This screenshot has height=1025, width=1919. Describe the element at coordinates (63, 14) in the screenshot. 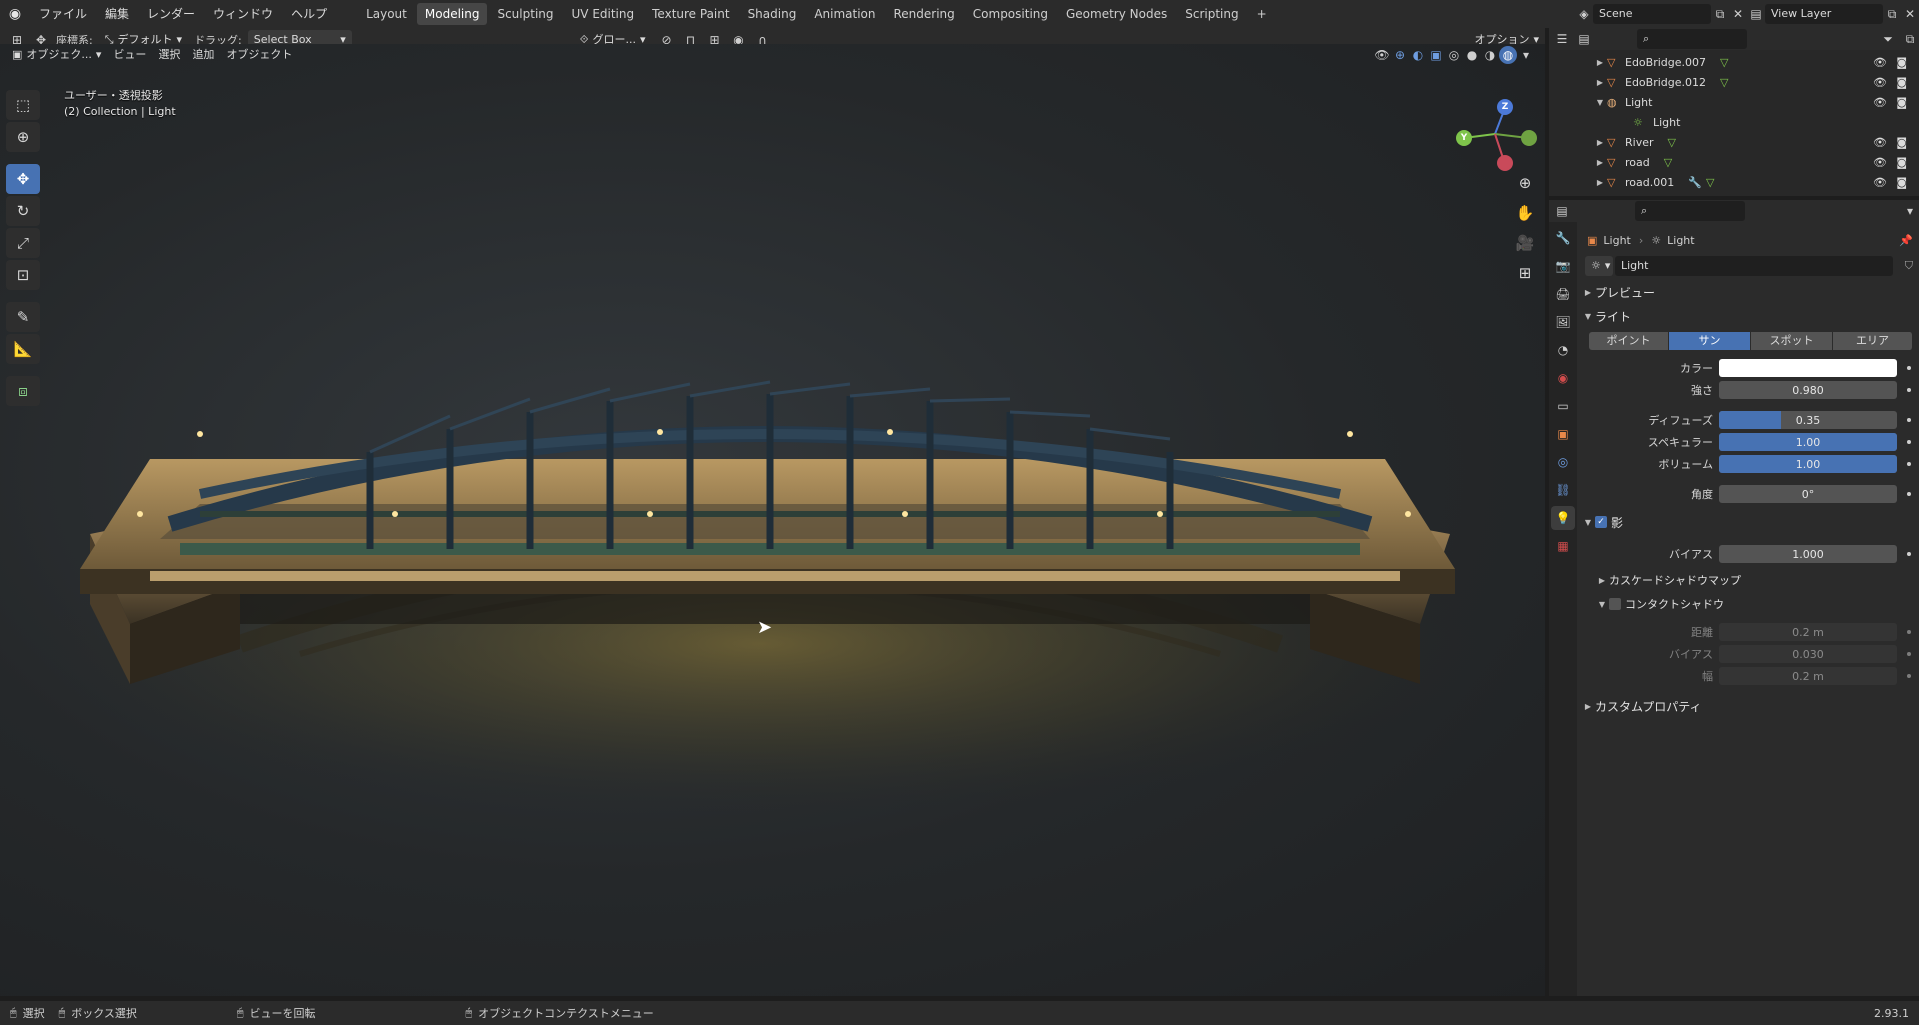

I see `menu-file: ファイル` at that location.